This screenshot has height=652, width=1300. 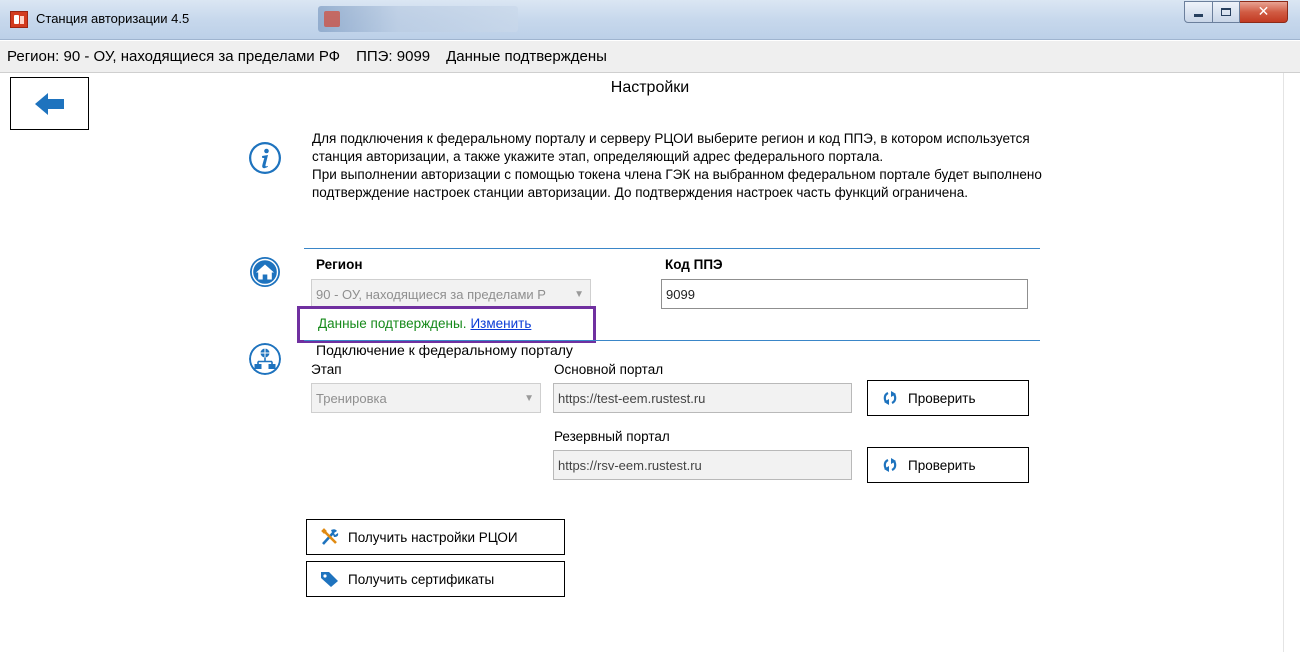 What do you see at coordinates (326, 369) in the screenshot?
I see `stage-label: Этап` at bounding box center [326, 369].